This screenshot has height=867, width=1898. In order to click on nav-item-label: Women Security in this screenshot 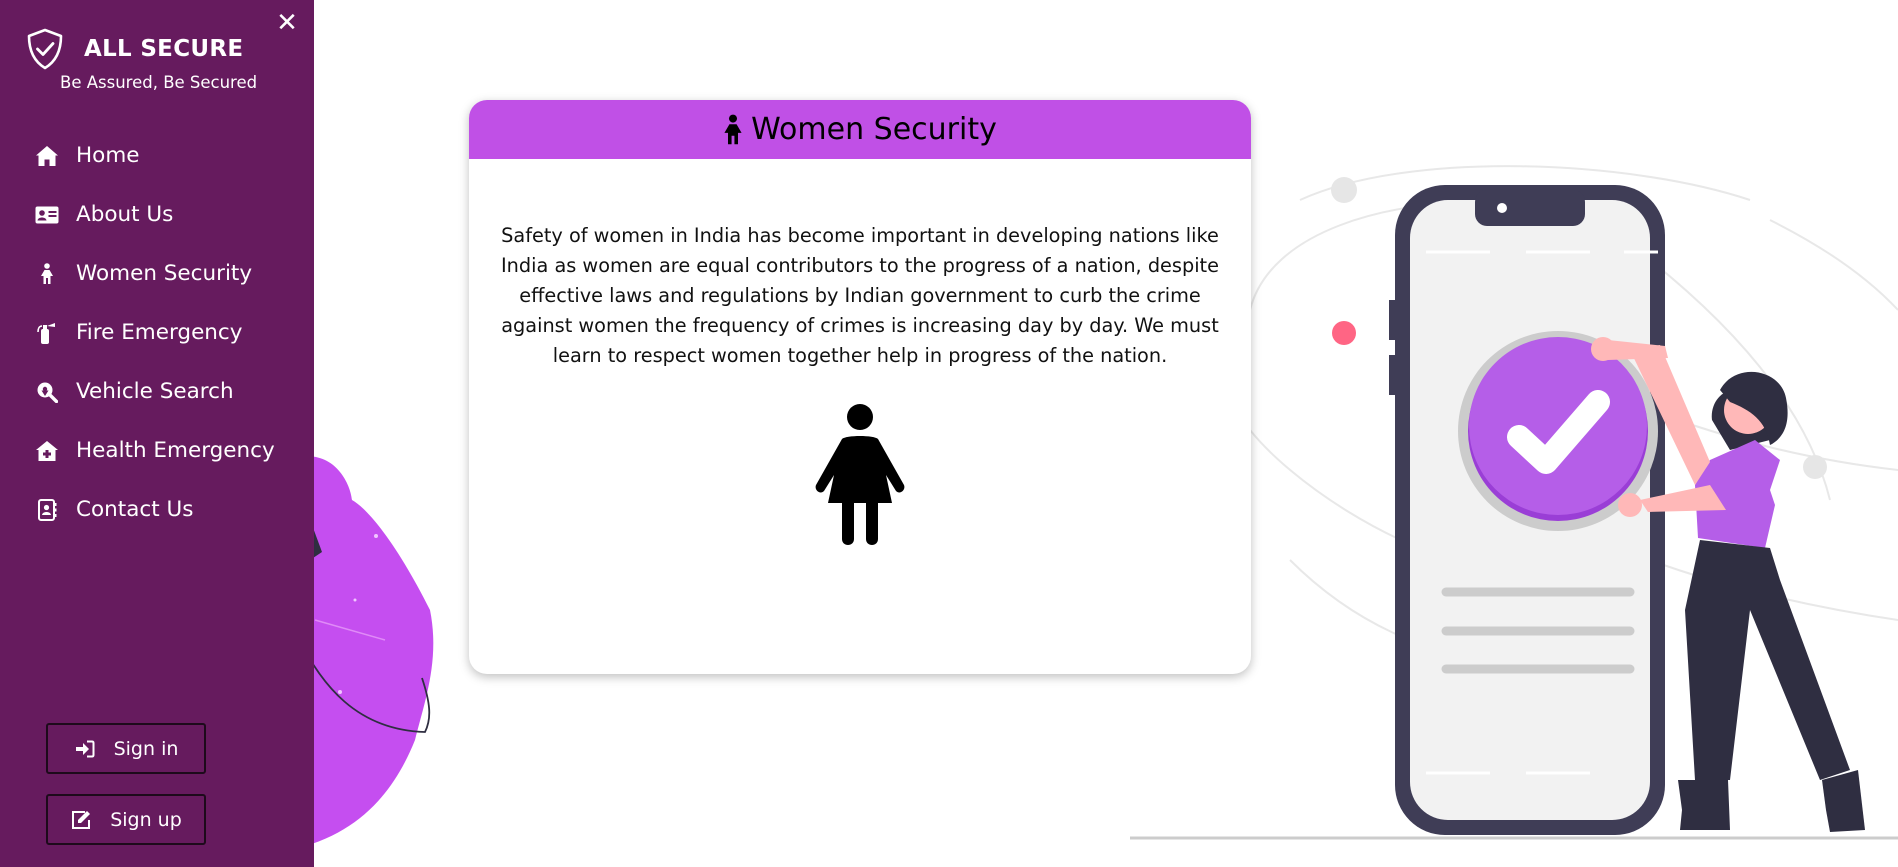, I will do `click(164, 273)`.